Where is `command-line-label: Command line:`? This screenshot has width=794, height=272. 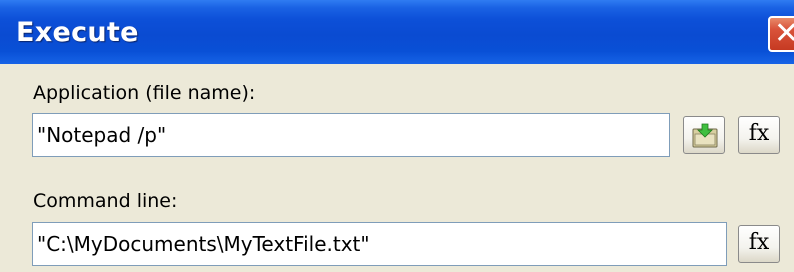
command-line-label: Command line: is located at coordinates (105, 201).